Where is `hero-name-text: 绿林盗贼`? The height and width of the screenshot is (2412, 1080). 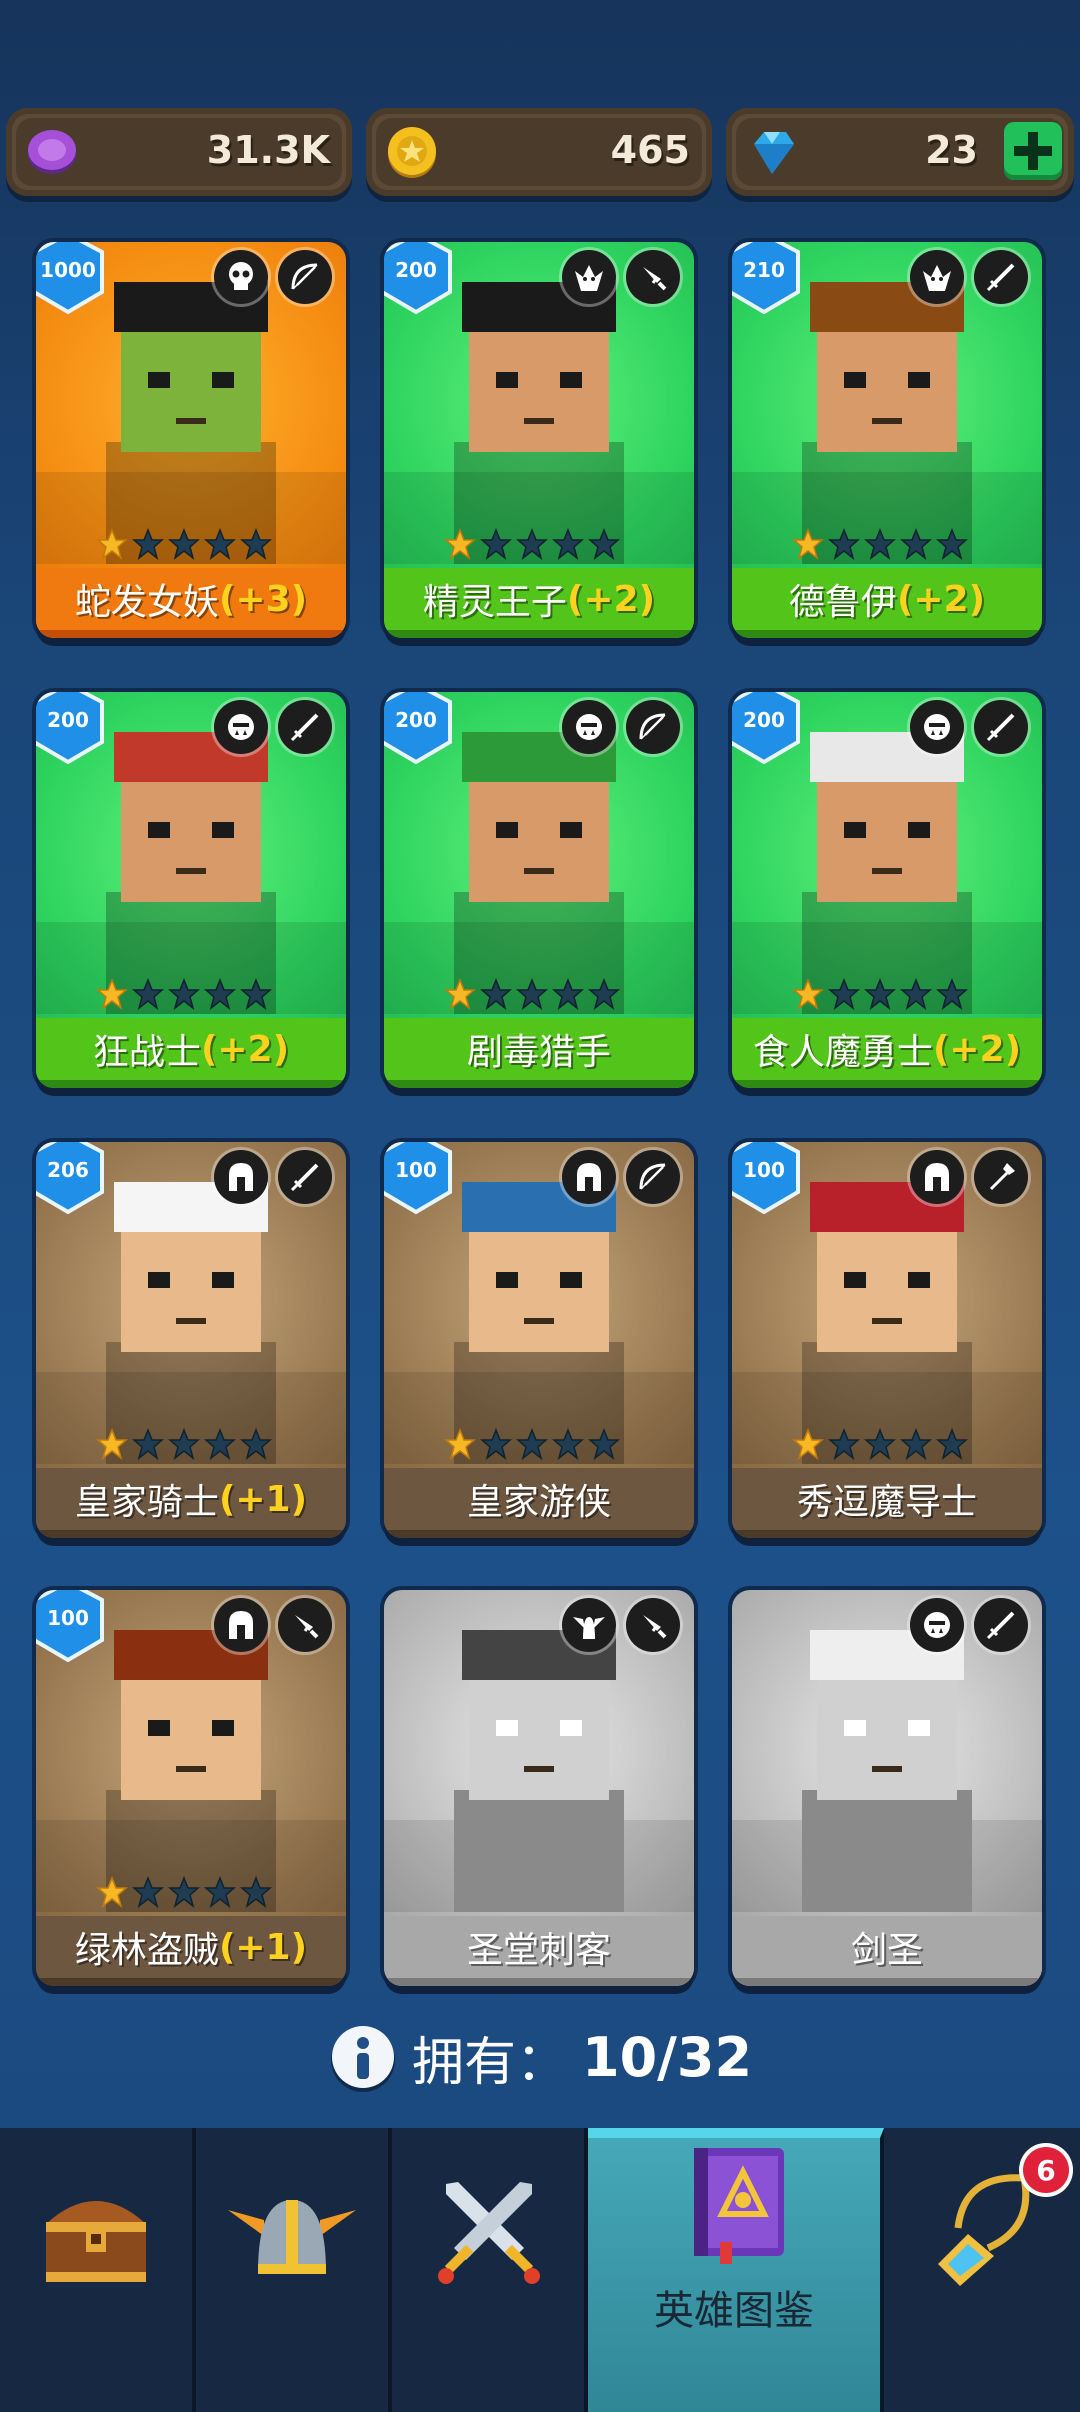 hero-name-text: 绿林盗贼 is located at coordinates (146, 1950).